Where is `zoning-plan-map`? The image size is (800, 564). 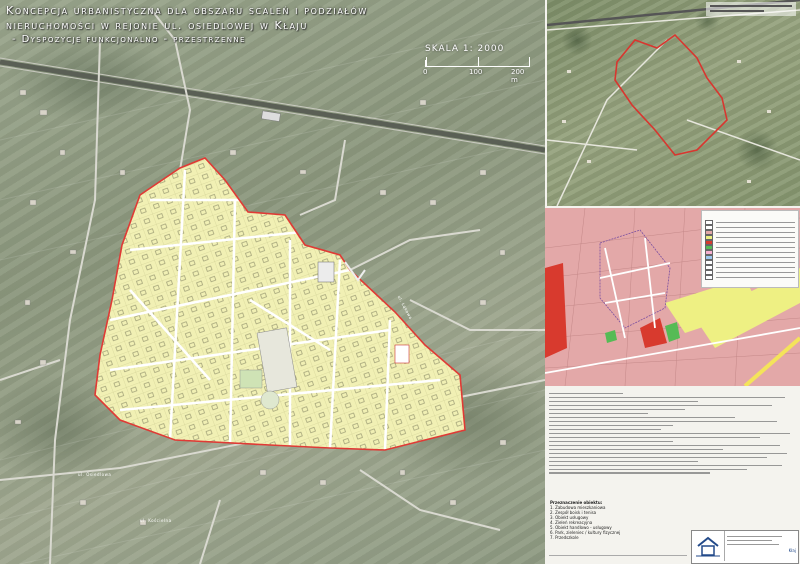 zoning-plan-map is located at coordinates (672, 297).